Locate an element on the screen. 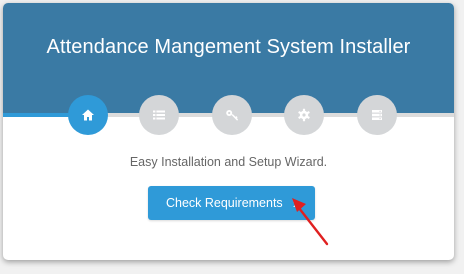 The height and width of the screenshot is (274, 464). home-icon is located at coordinates (88, 115).